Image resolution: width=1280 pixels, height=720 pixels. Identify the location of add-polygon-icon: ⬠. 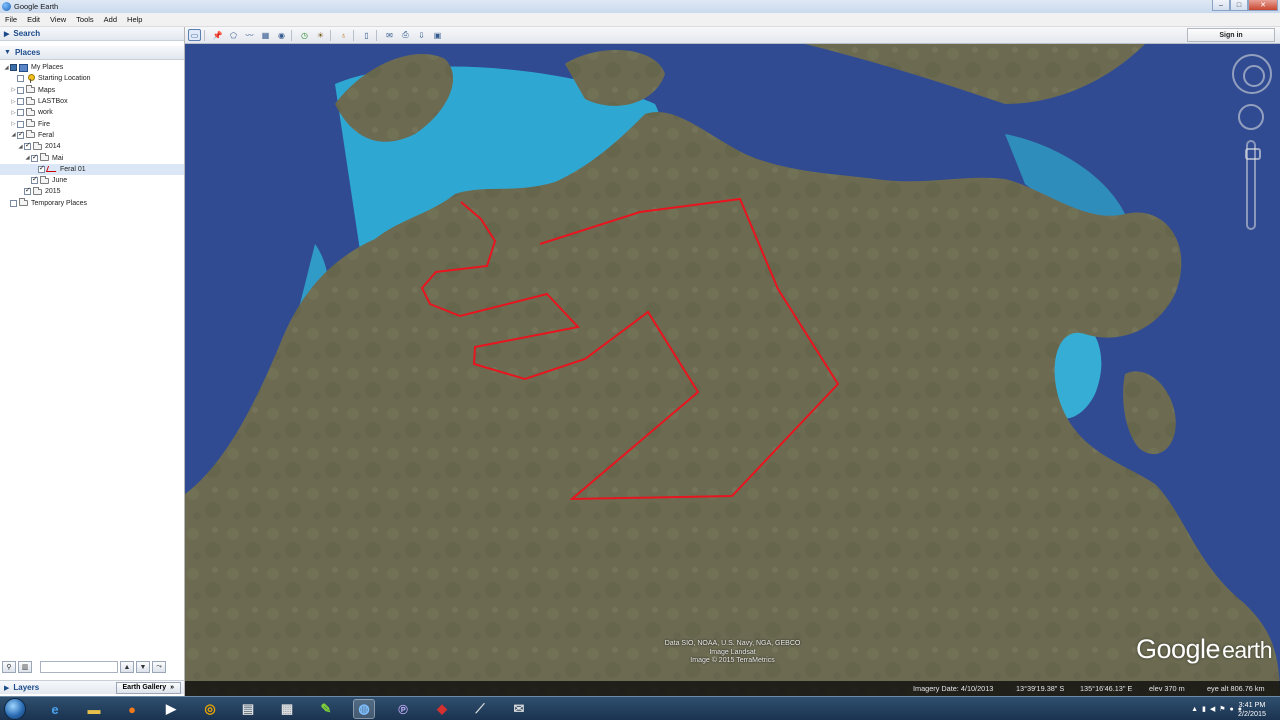
(233, 35).